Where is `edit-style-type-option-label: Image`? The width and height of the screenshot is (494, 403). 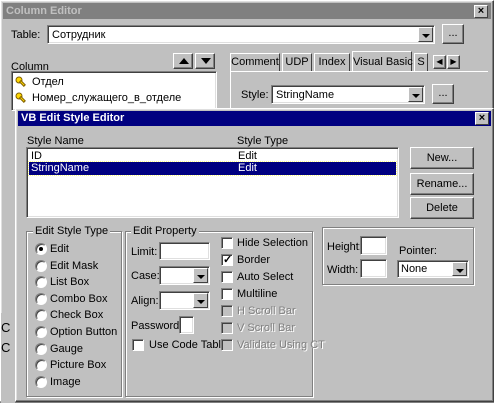
edit-style-type-option-label: Image is located at coordinates (65, 381).